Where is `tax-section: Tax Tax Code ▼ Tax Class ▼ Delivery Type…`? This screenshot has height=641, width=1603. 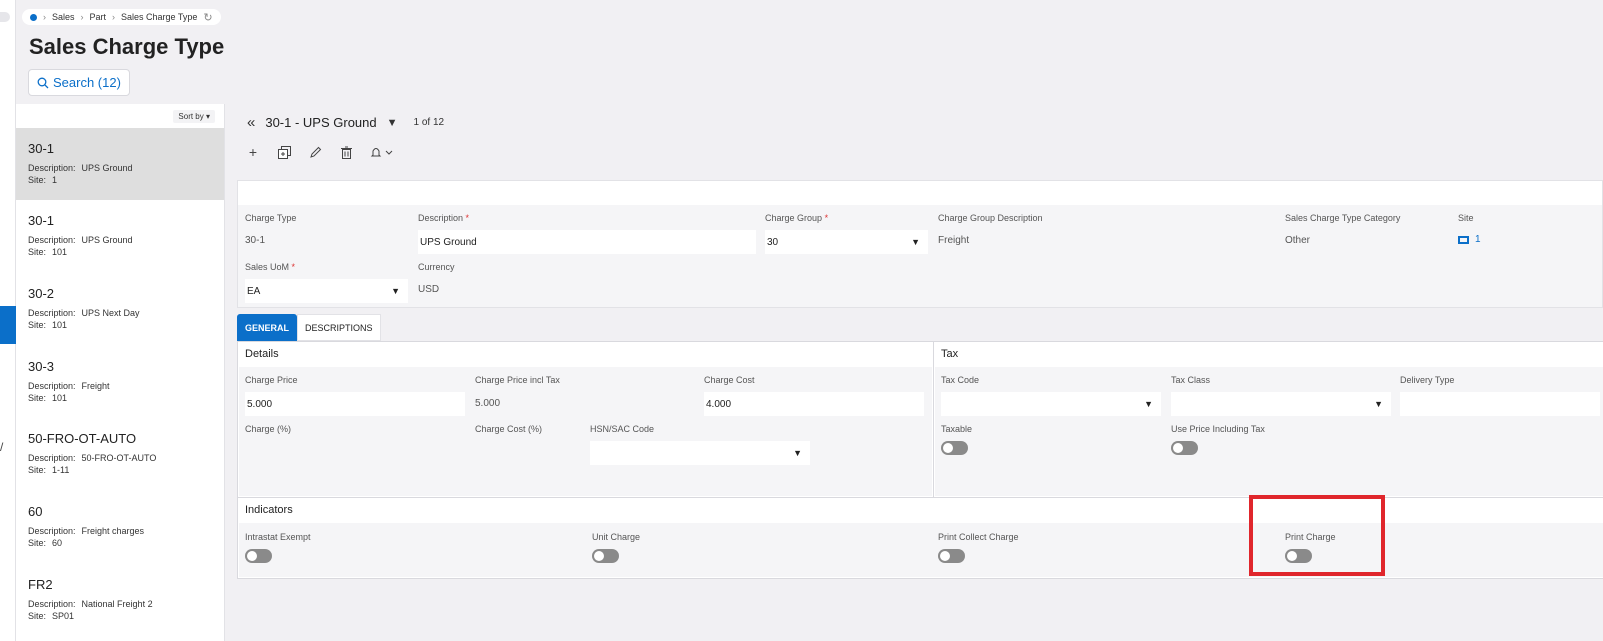
tax-section: Tax Tax Code ▼ Tax Class ▼ Delivery Type… is located at coordinates (1268, 419).